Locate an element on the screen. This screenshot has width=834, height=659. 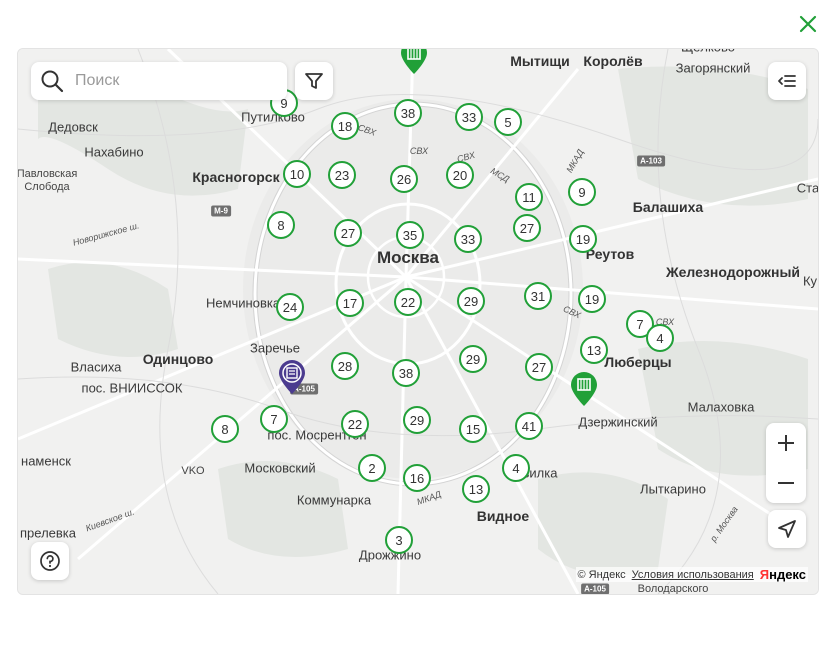
zoom-out-button is located at coordinates (786, 483).